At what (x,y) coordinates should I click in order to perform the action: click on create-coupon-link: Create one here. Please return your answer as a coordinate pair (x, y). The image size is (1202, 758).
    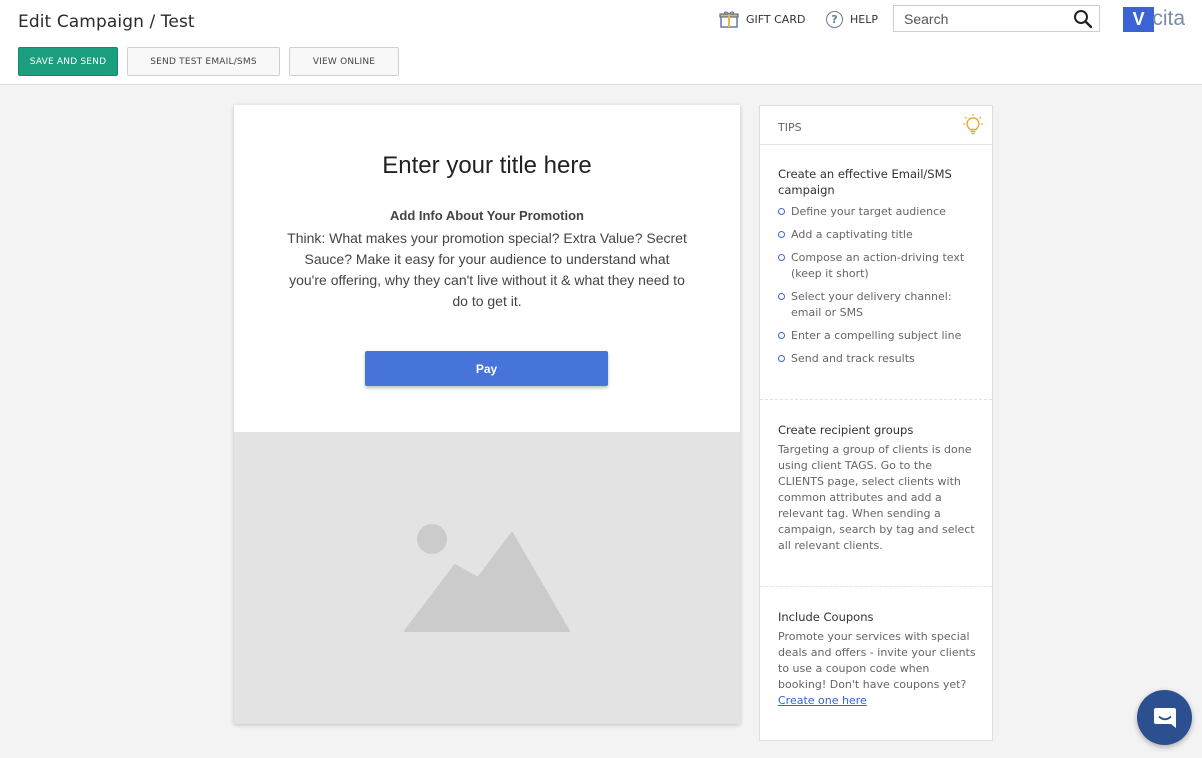
    Looking at the image, I should click on (822, 700).